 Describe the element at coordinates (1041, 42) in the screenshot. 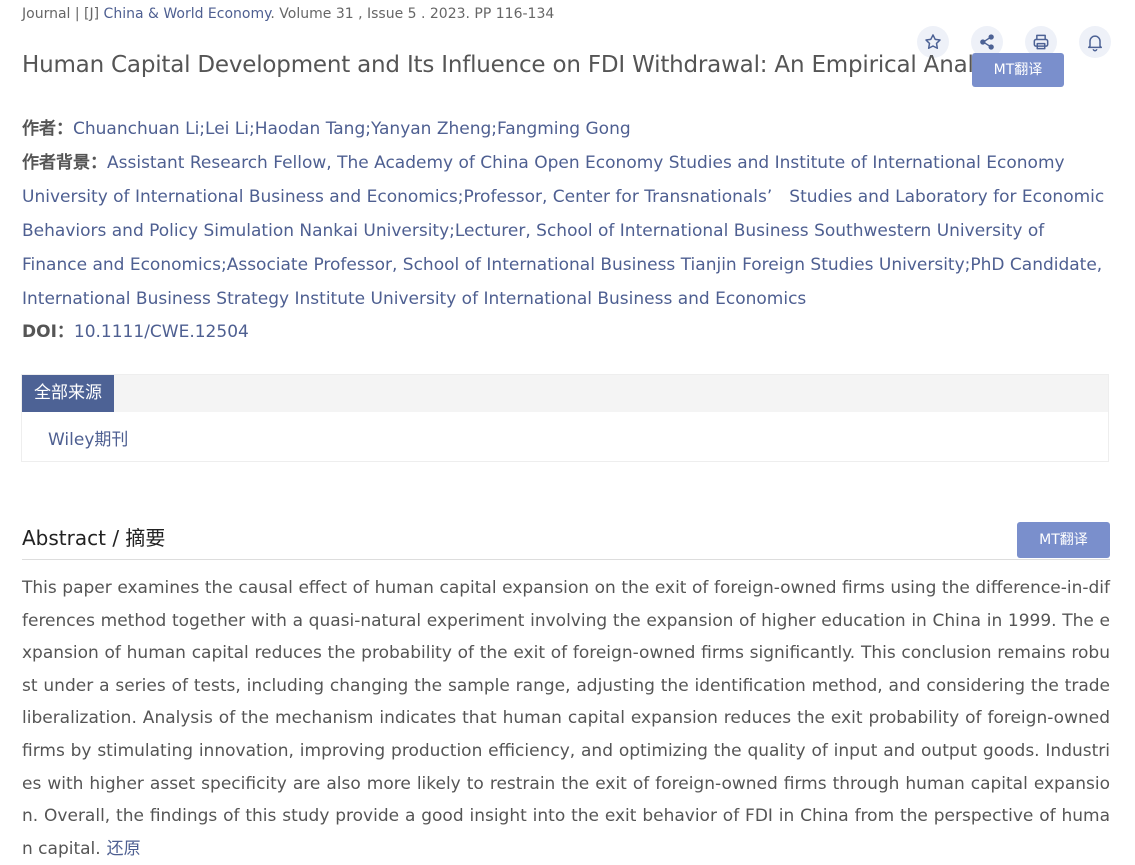

I see `print-icon` at that location.